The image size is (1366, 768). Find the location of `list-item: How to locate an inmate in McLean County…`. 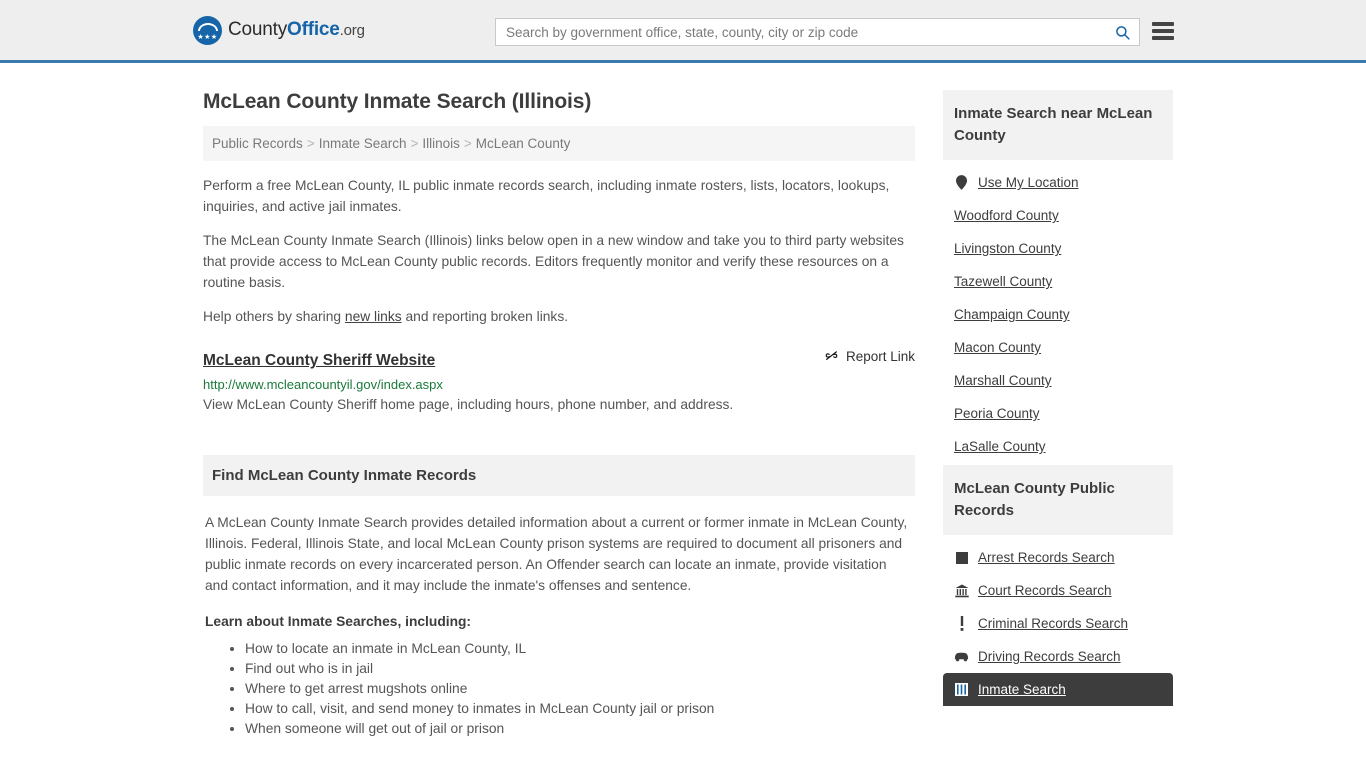

list-item: How to locate an inmate in McLean County… is located at coordinates (579, 649).